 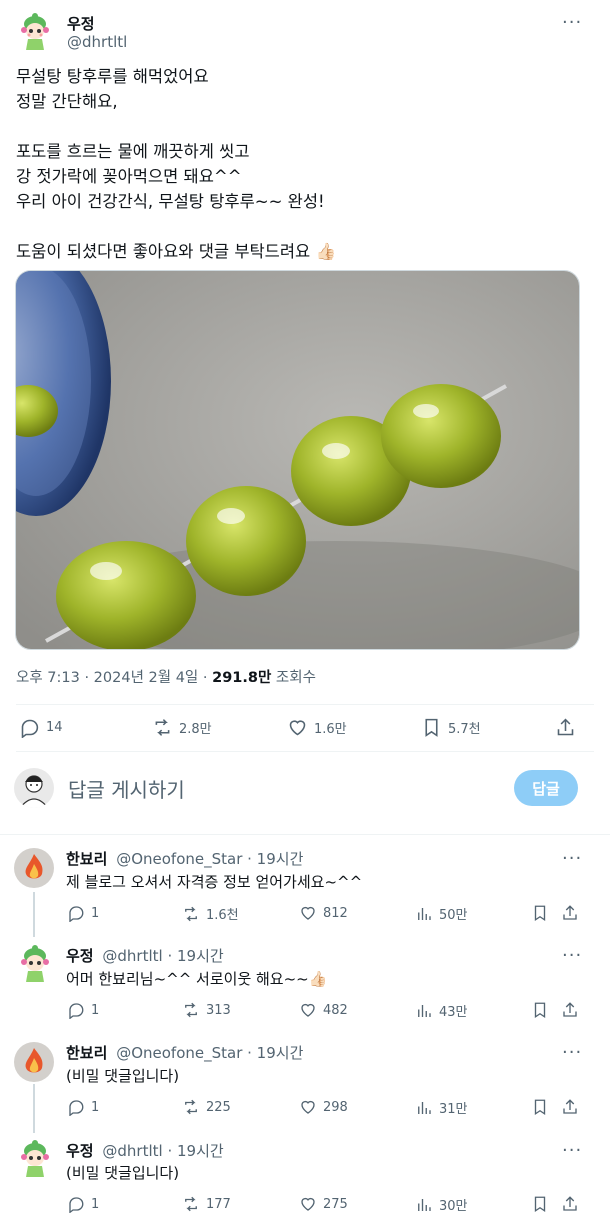 I want to click on repost-button: 1.6천, so click(x=210, y=913).